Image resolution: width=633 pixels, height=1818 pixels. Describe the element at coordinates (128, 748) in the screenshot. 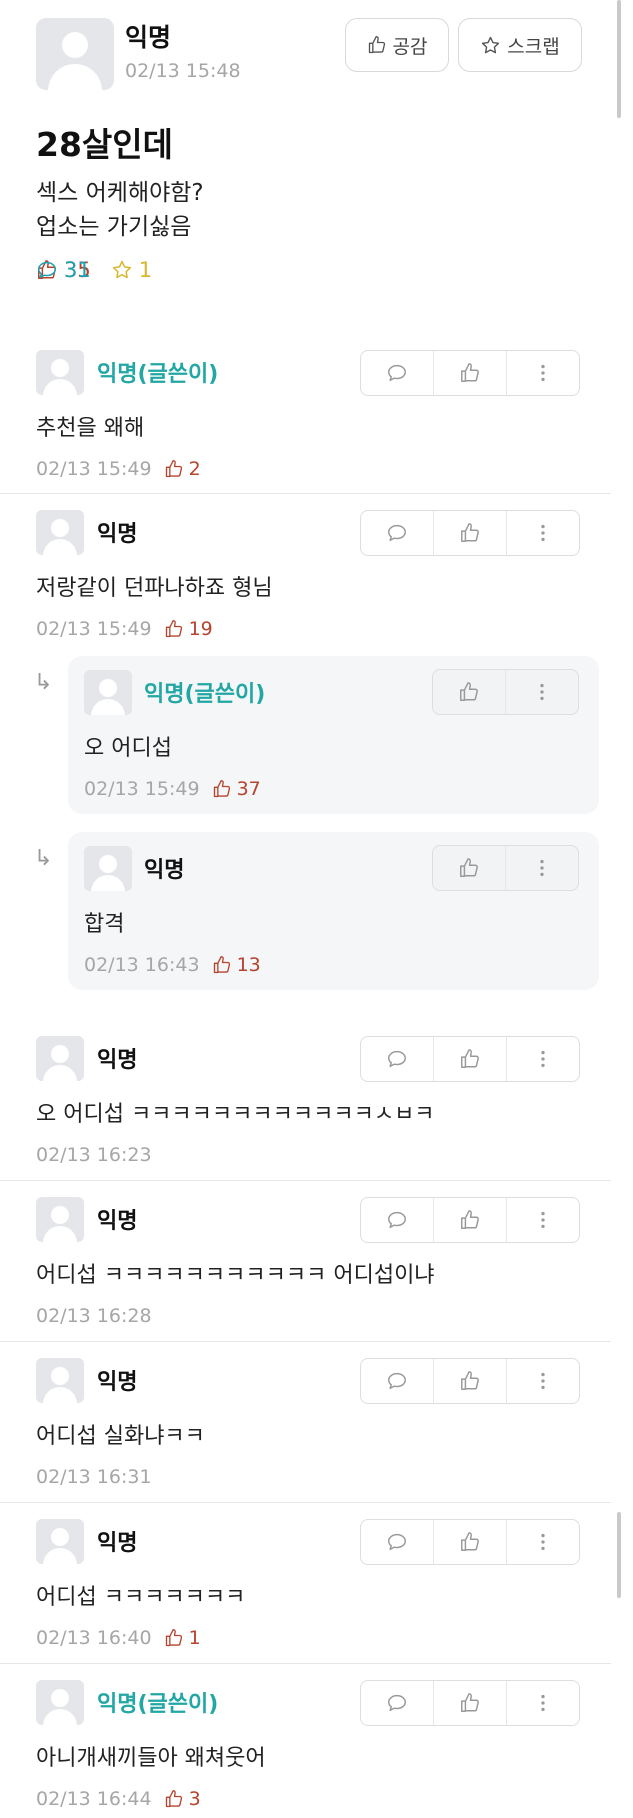

I see `comment-text: 오 어디섭` at that location.